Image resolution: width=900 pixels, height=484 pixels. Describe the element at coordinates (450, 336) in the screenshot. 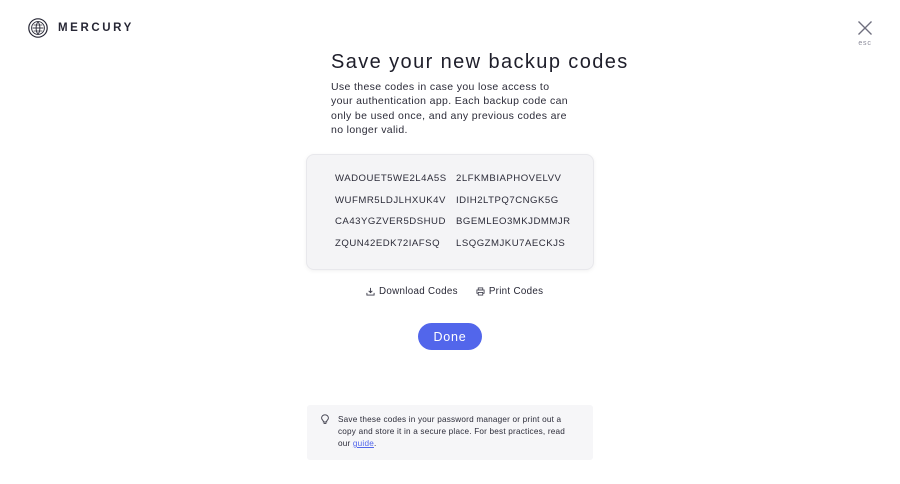

I see `done-button: Done` at that location.